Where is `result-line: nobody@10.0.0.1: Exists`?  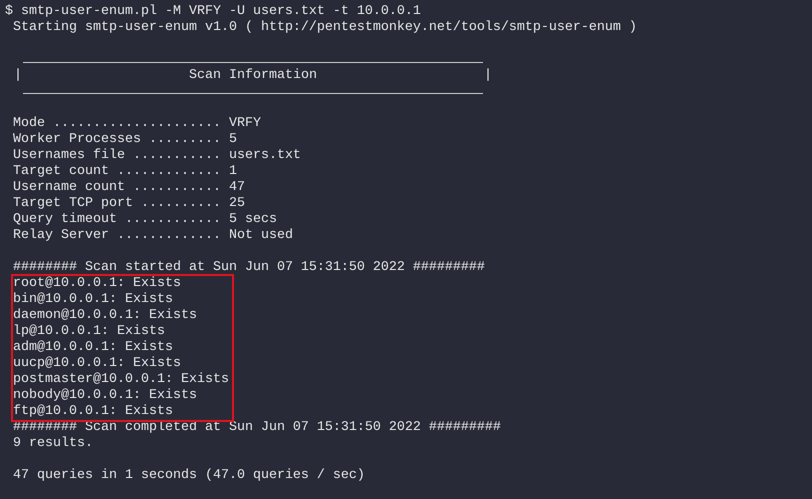
result-line: nobody@10.0.0.1: Exists is located at coordinates (105, 395).